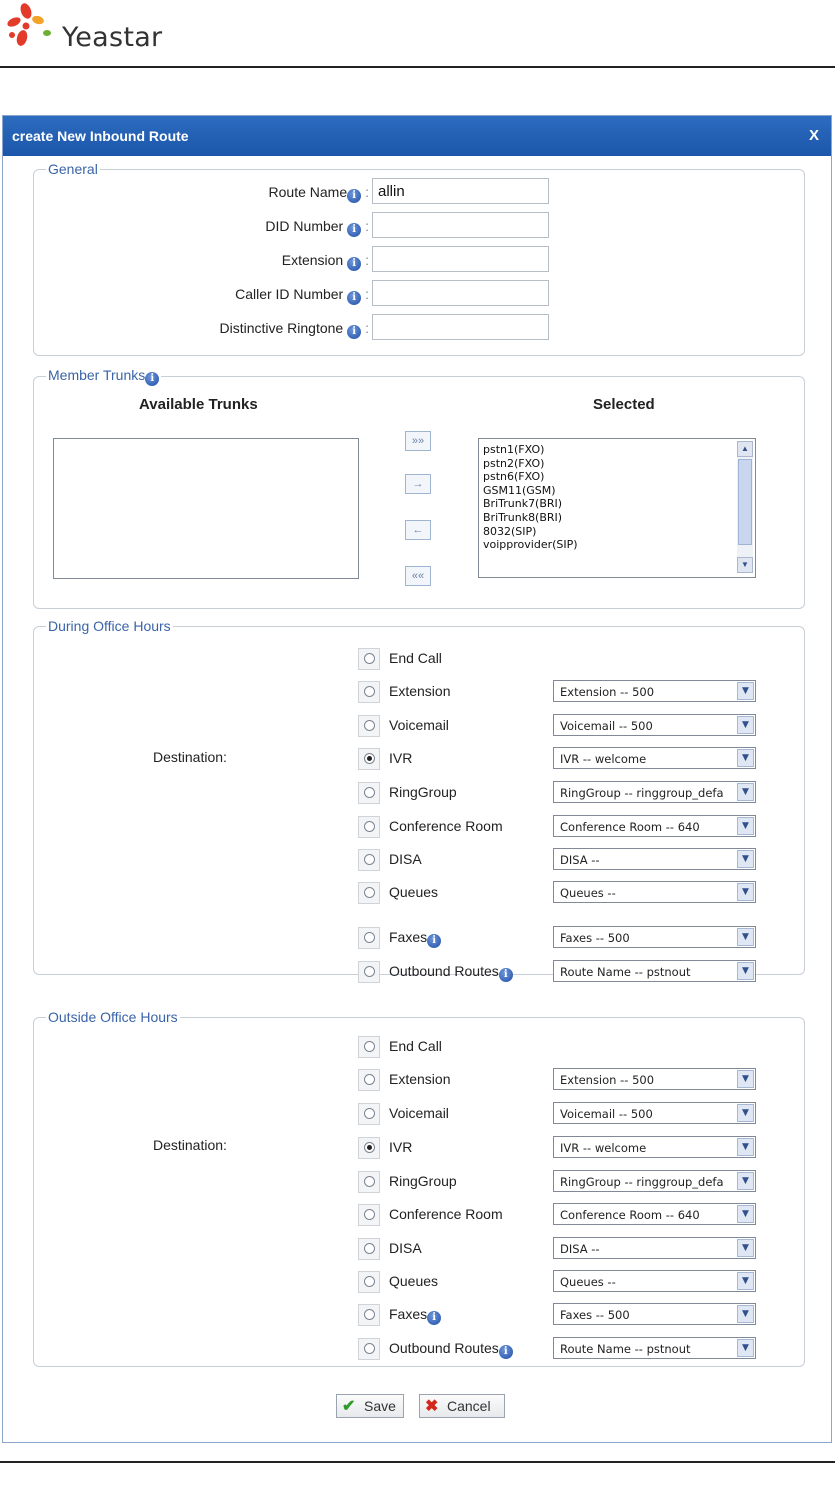  Describe the element at coordinates (530, 450) in the screenshot. I see `trunk-item: pstn1(FXO)` at that location.